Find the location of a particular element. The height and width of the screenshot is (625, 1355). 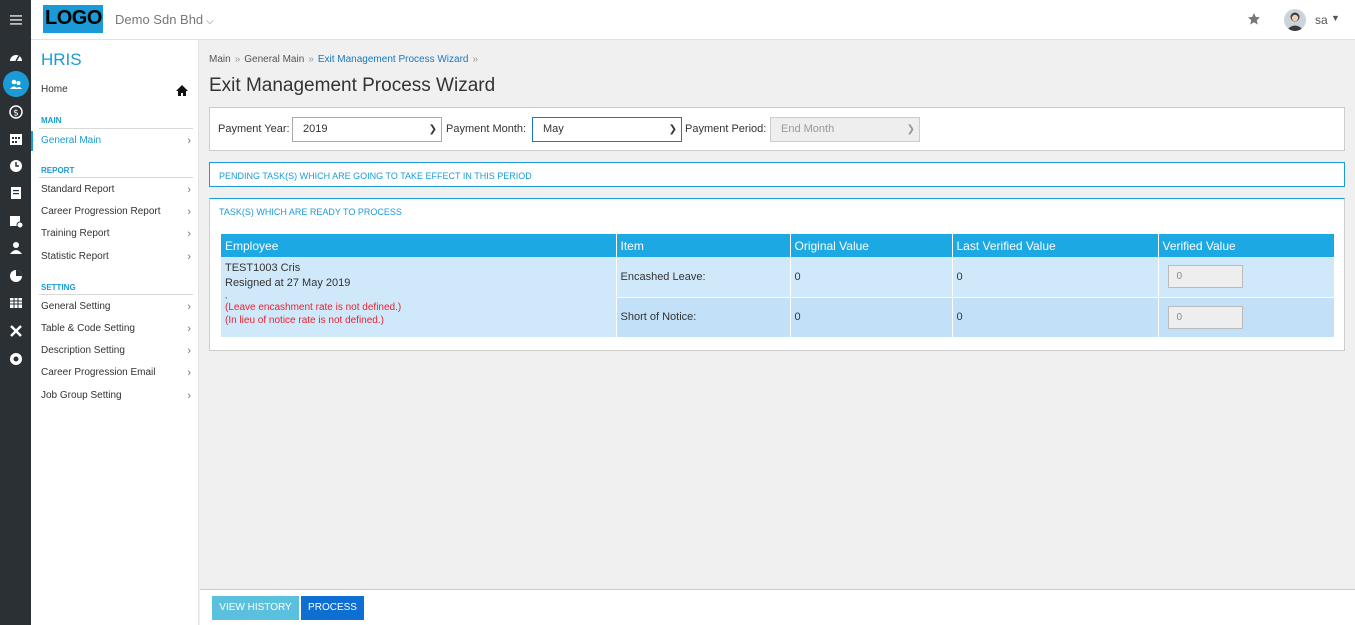

payment-year-value: 2019 is located at coordinates (315, 129).